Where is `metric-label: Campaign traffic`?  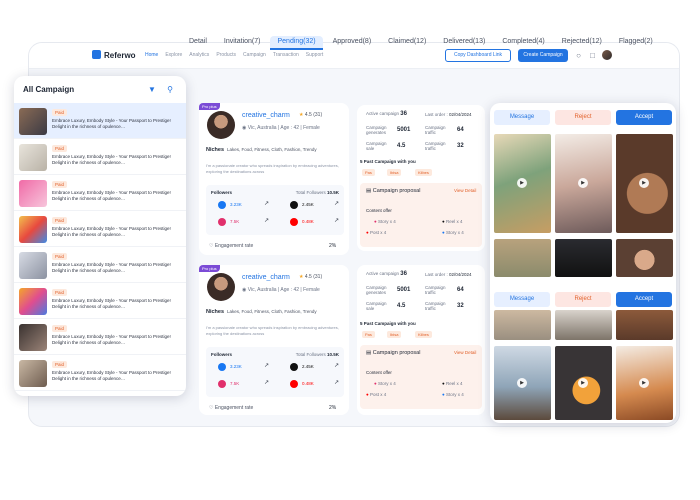
metric-label: Campaign traffic is located at coordinates (435, 290).